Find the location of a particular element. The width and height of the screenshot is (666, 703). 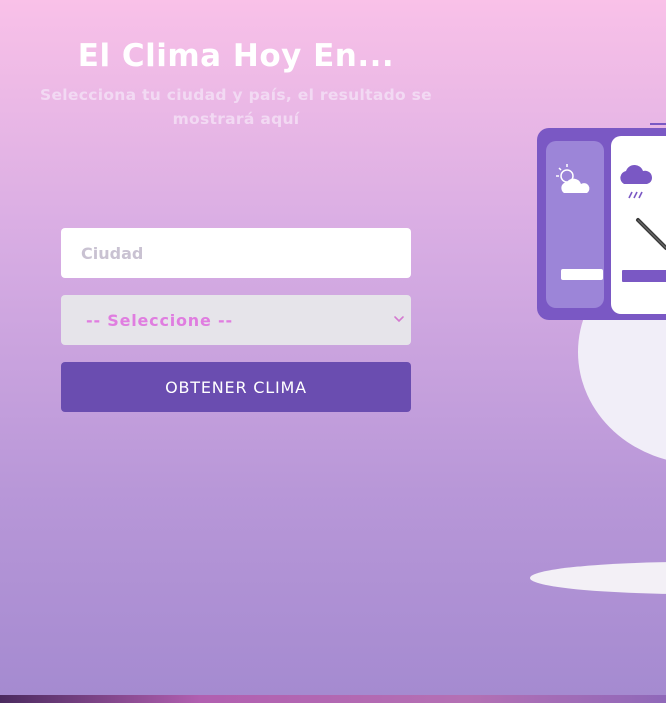

ground-shadow is located at coordinates (598, 578).